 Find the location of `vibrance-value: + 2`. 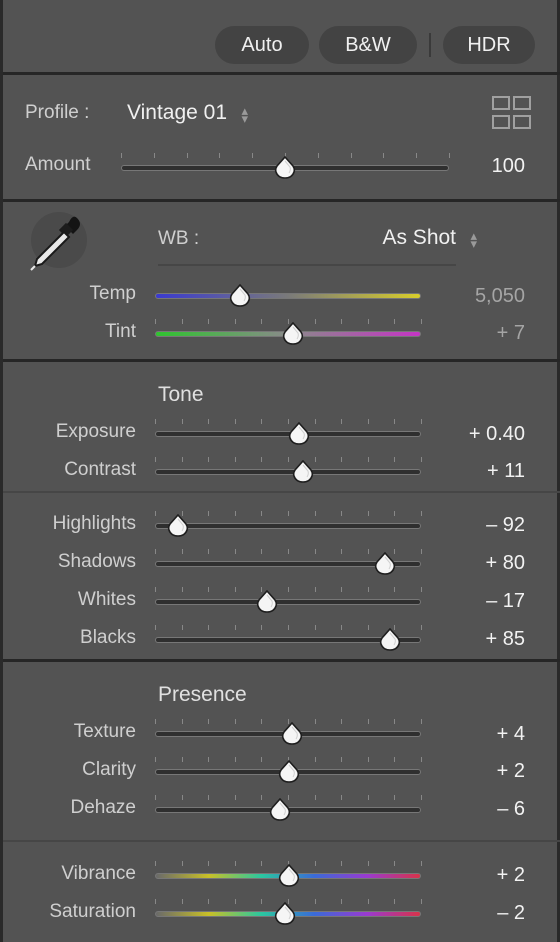

vibrance-value: + 2 is located at coordinates (511, 875).